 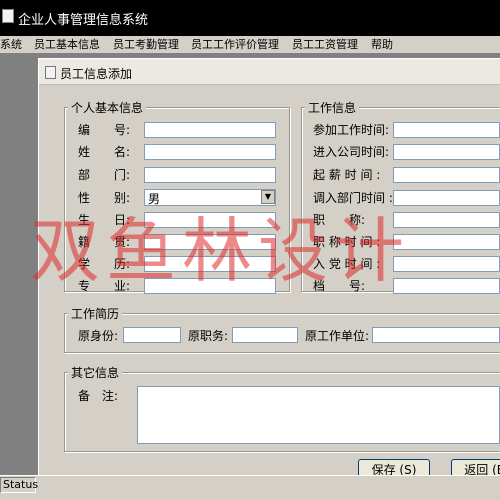 I want to click on window-icon, so click(x=50, y=72).